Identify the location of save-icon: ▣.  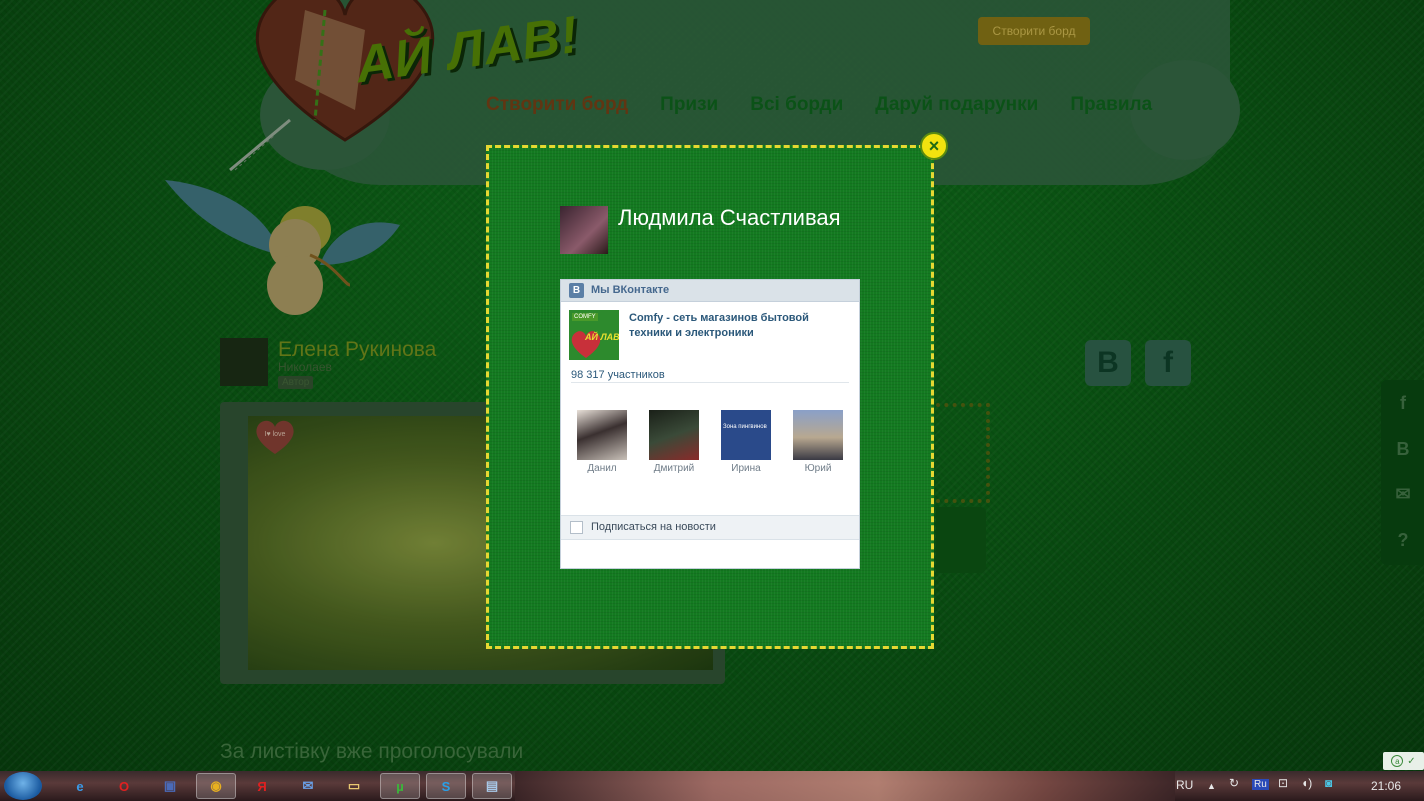
(170, 786).